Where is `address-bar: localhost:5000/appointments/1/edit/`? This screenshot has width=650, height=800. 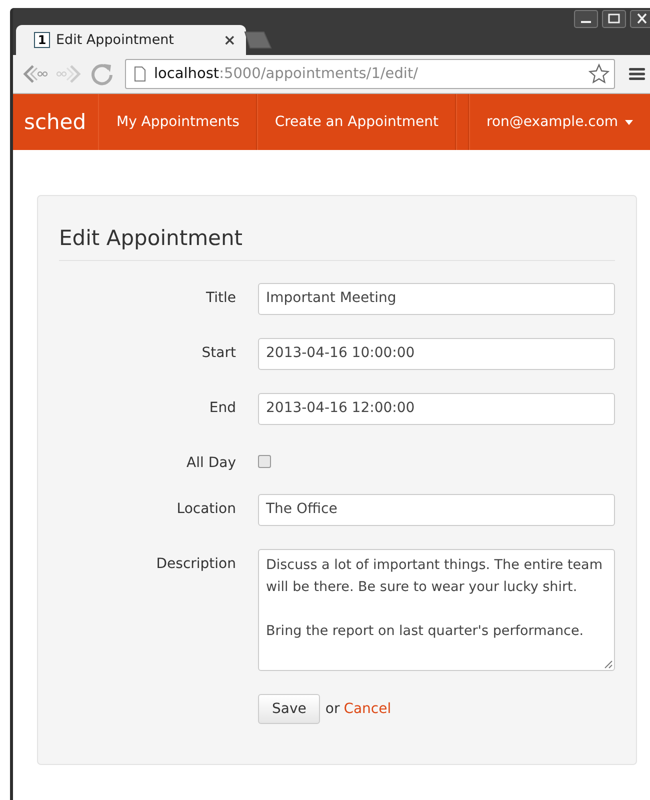 address-bar: localhost:5000/appointments/1/edit/ is located at coordinates (370, 74).